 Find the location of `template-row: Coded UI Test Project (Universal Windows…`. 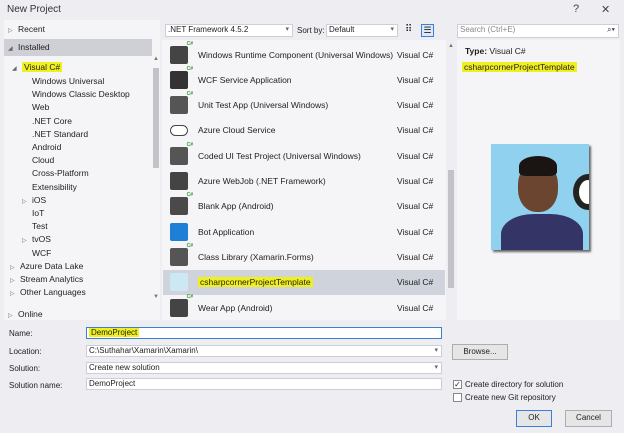

template-row: Coded UI Test Project (Universal Windows… is located at coordinates (304, 155).